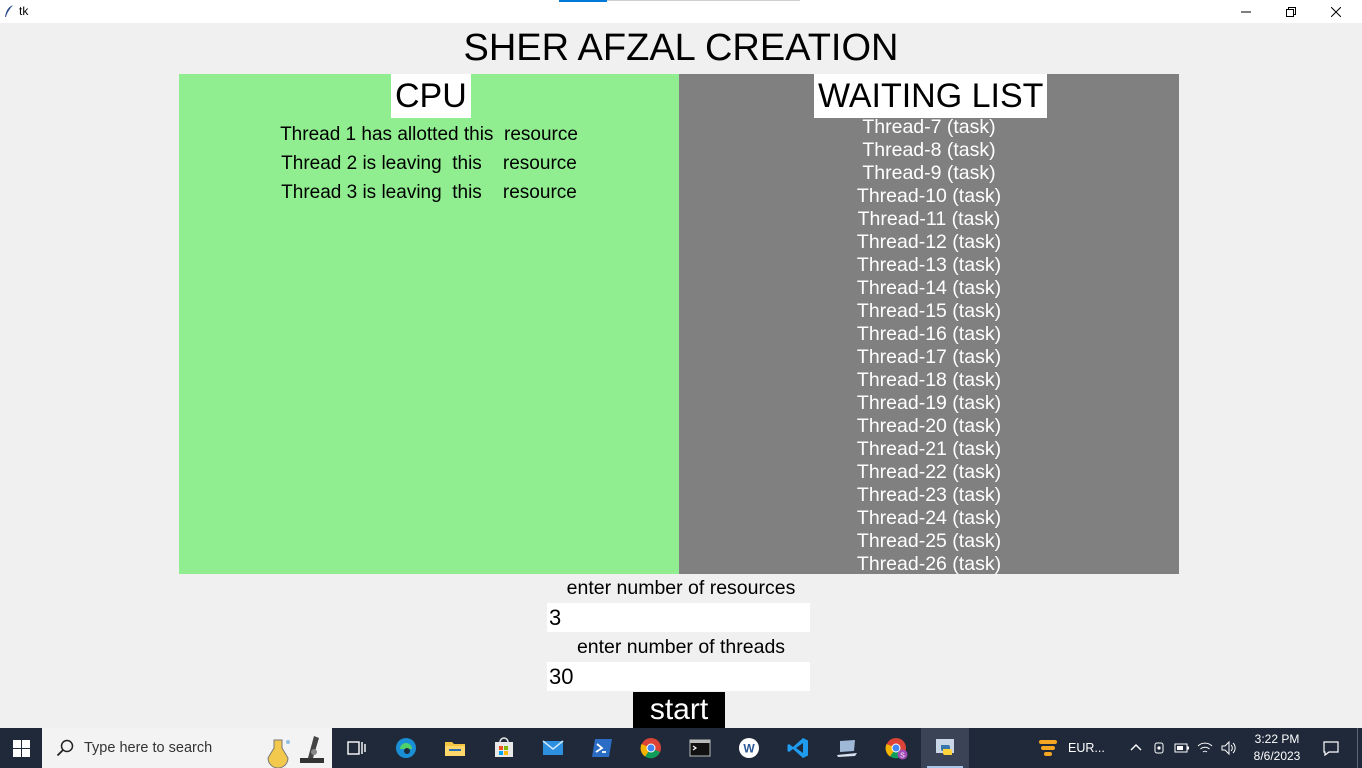 Image resolution: width=1362 pixels, height=768 pixels. I want to click on titlebar-line, so click(703, 0).